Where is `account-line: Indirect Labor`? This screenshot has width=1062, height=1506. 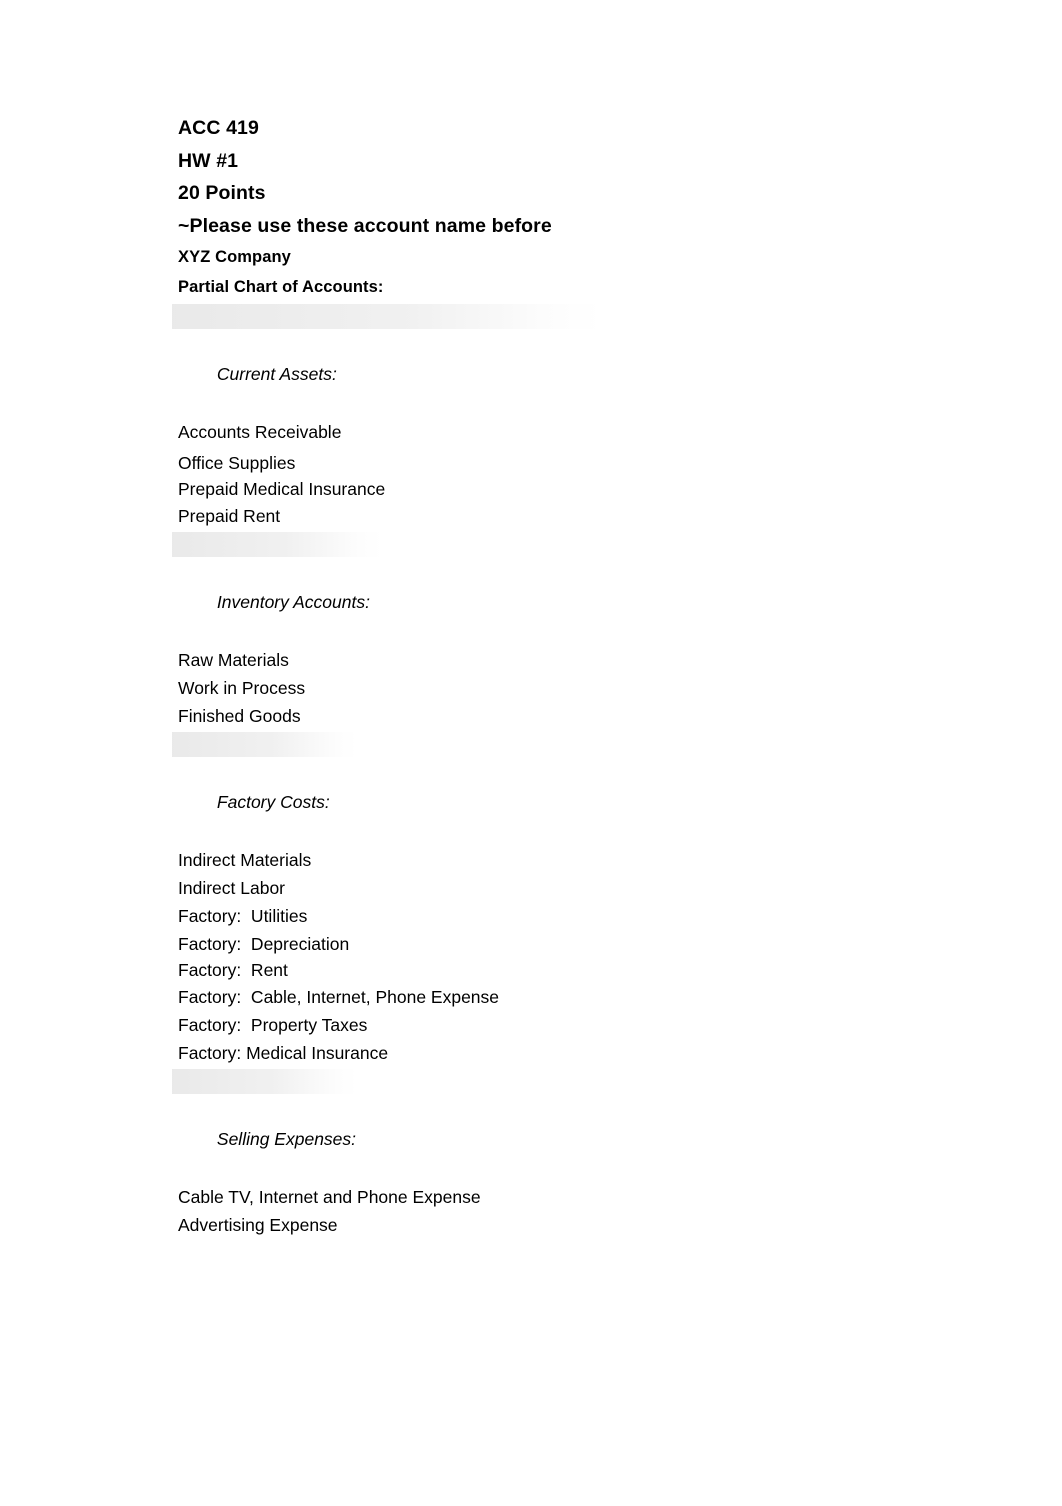 account-line: Indirect Labor is located at coordinates (232, 888).